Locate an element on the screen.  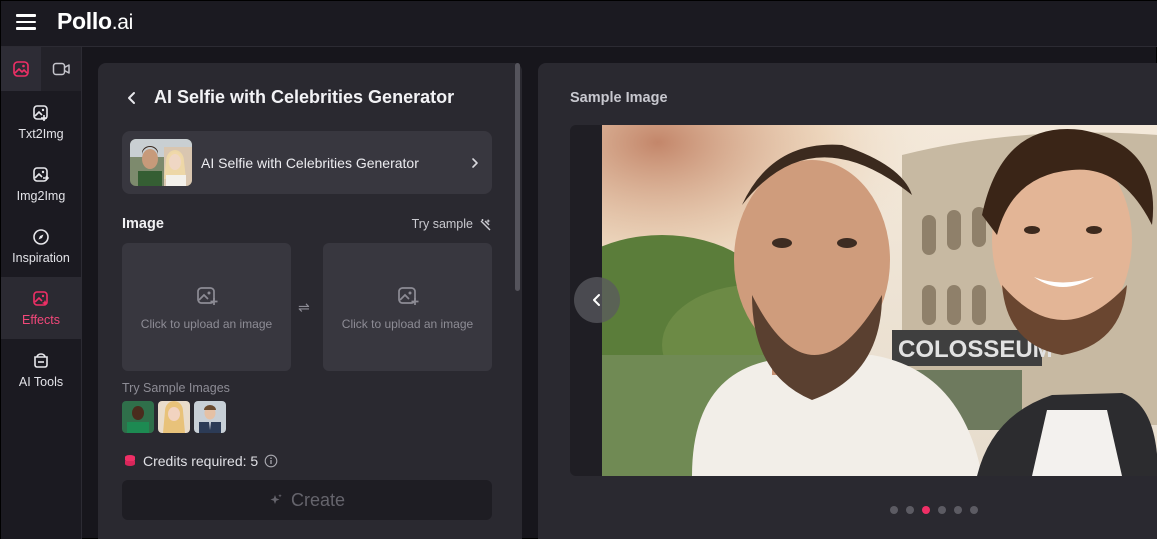
try-sample-label: Try sample is located at coordinates (442, 224).